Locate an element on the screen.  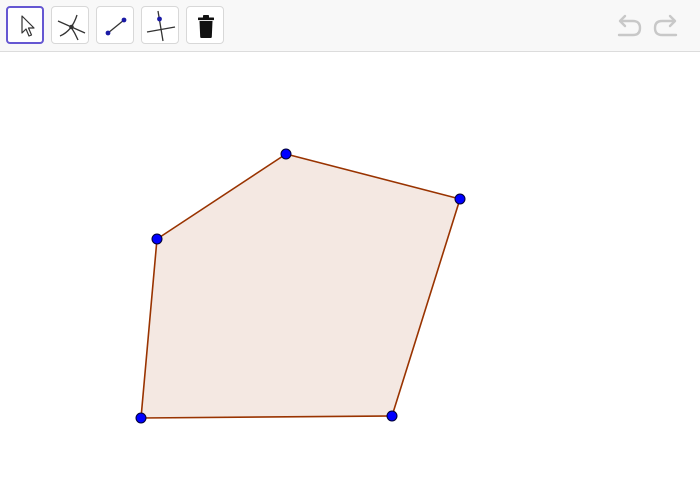
toolbar is located at coordinates (350, 26).